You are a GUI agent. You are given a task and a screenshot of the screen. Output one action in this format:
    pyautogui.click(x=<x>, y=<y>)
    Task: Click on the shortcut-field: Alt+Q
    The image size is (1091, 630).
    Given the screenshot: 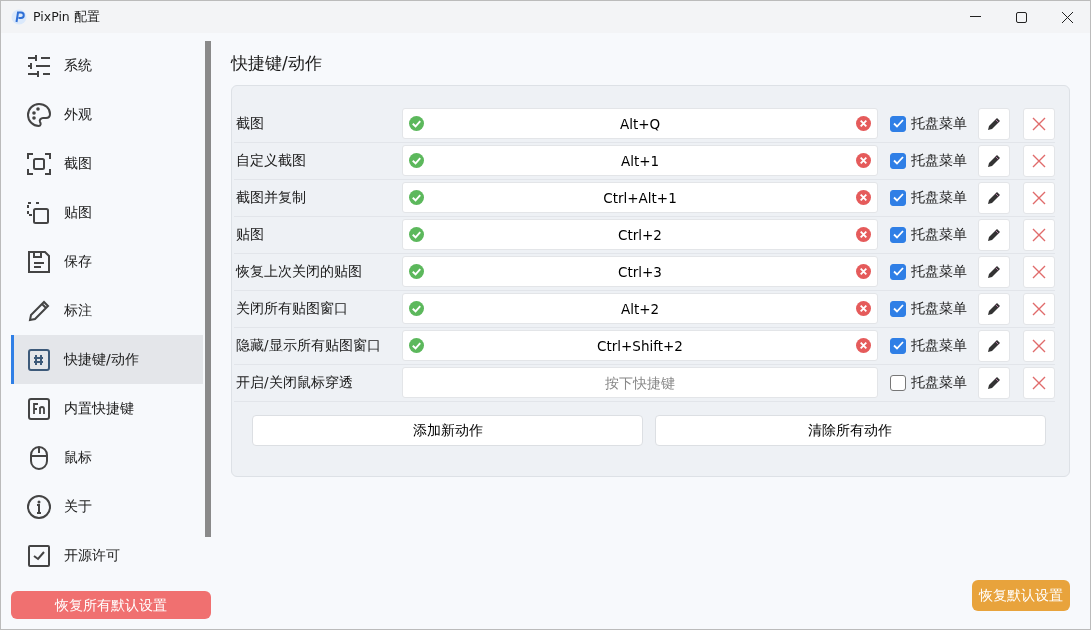 What is the action you would take?
    pyautogui.click(x=640, y=123)
    